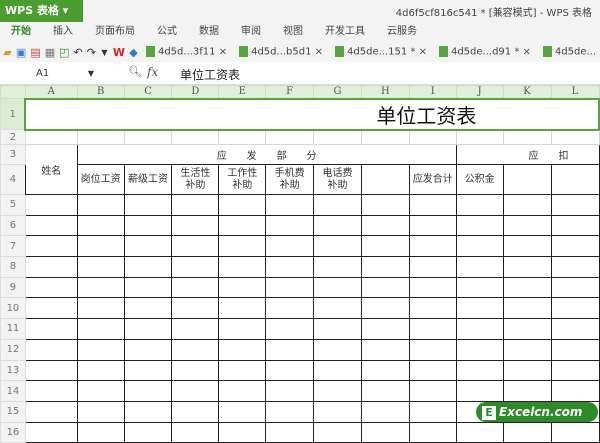 The height and width of the screenshot is (443, 600). Describe the element at coordinates (115, 32) in the screenshot. I see `ribbon-tab: 页面布局` at that location.